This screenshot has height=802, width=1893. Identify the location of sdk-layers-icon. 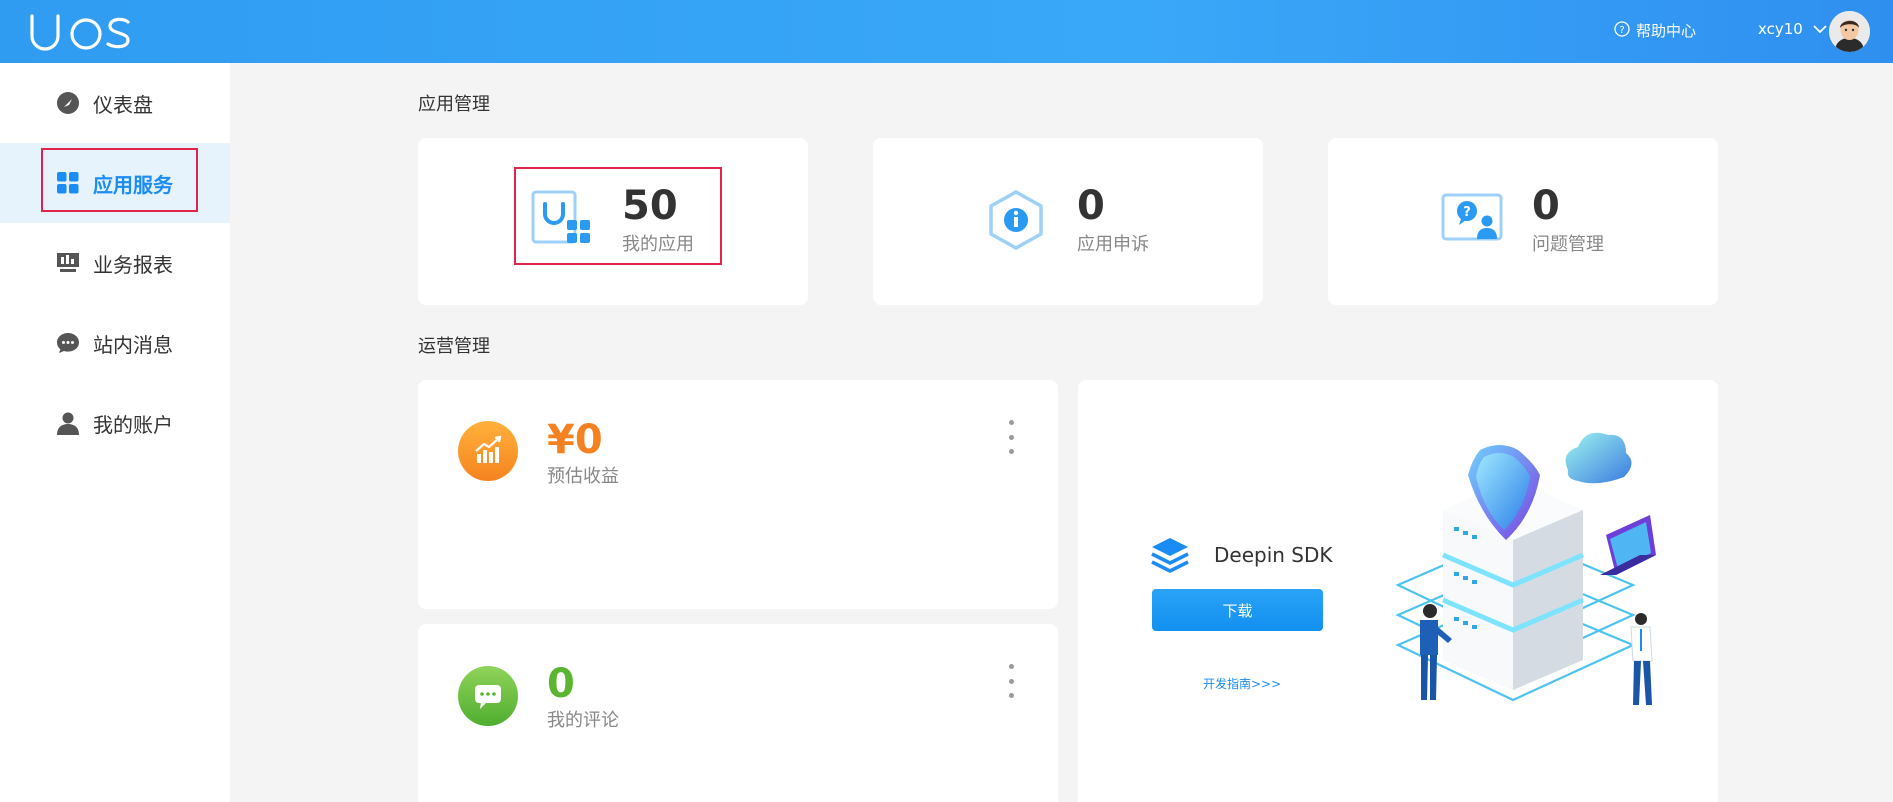
(1170, 557).